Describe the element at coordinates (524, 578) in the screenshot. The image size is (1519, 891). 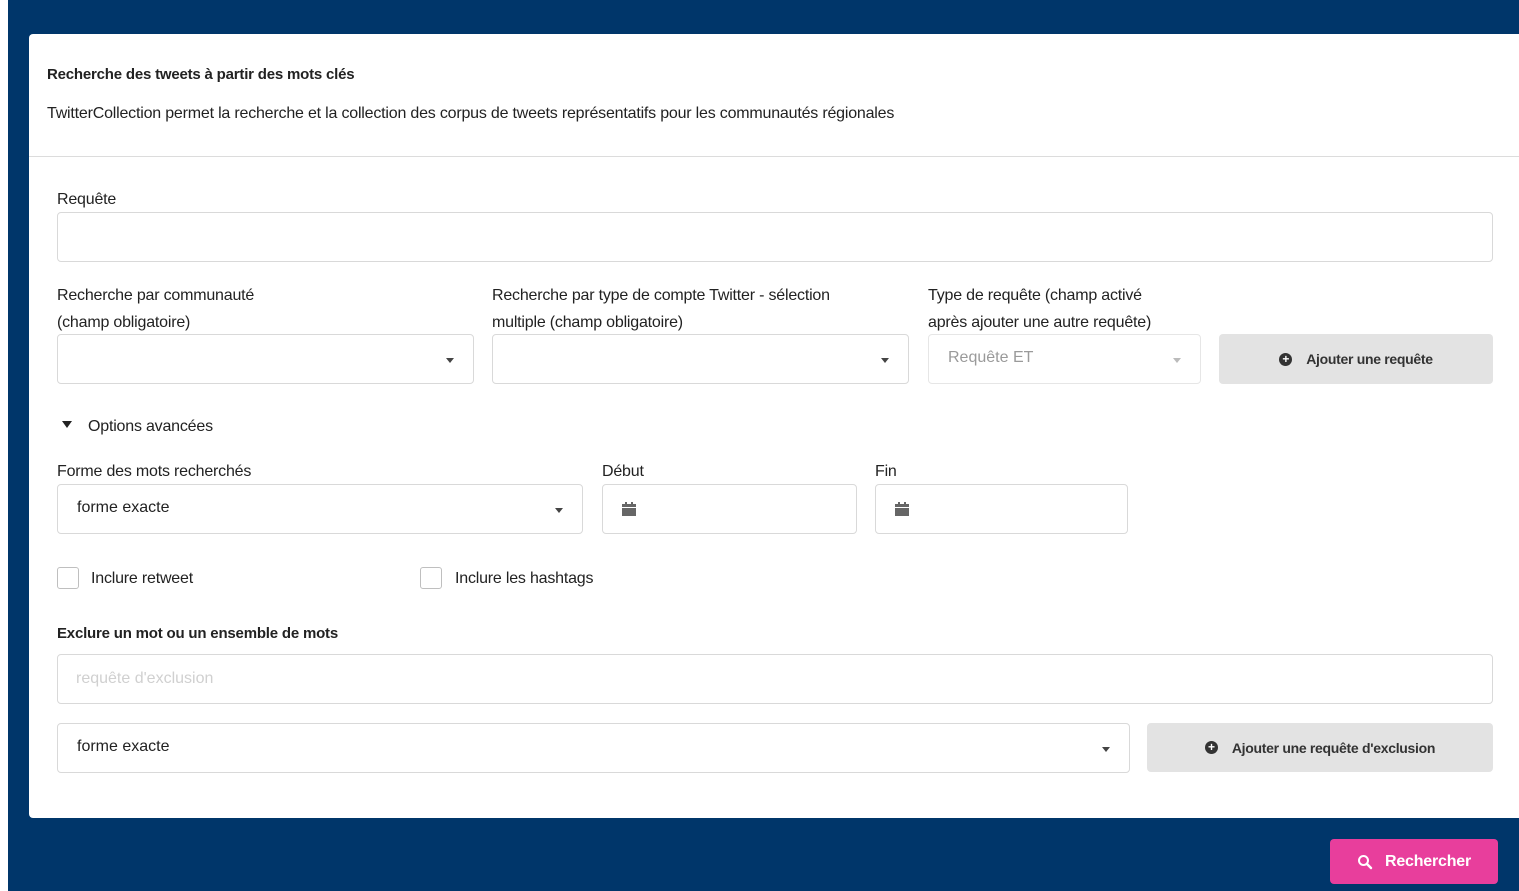
I see `include-hashtags-label: Inclure les hashtags` at that location.